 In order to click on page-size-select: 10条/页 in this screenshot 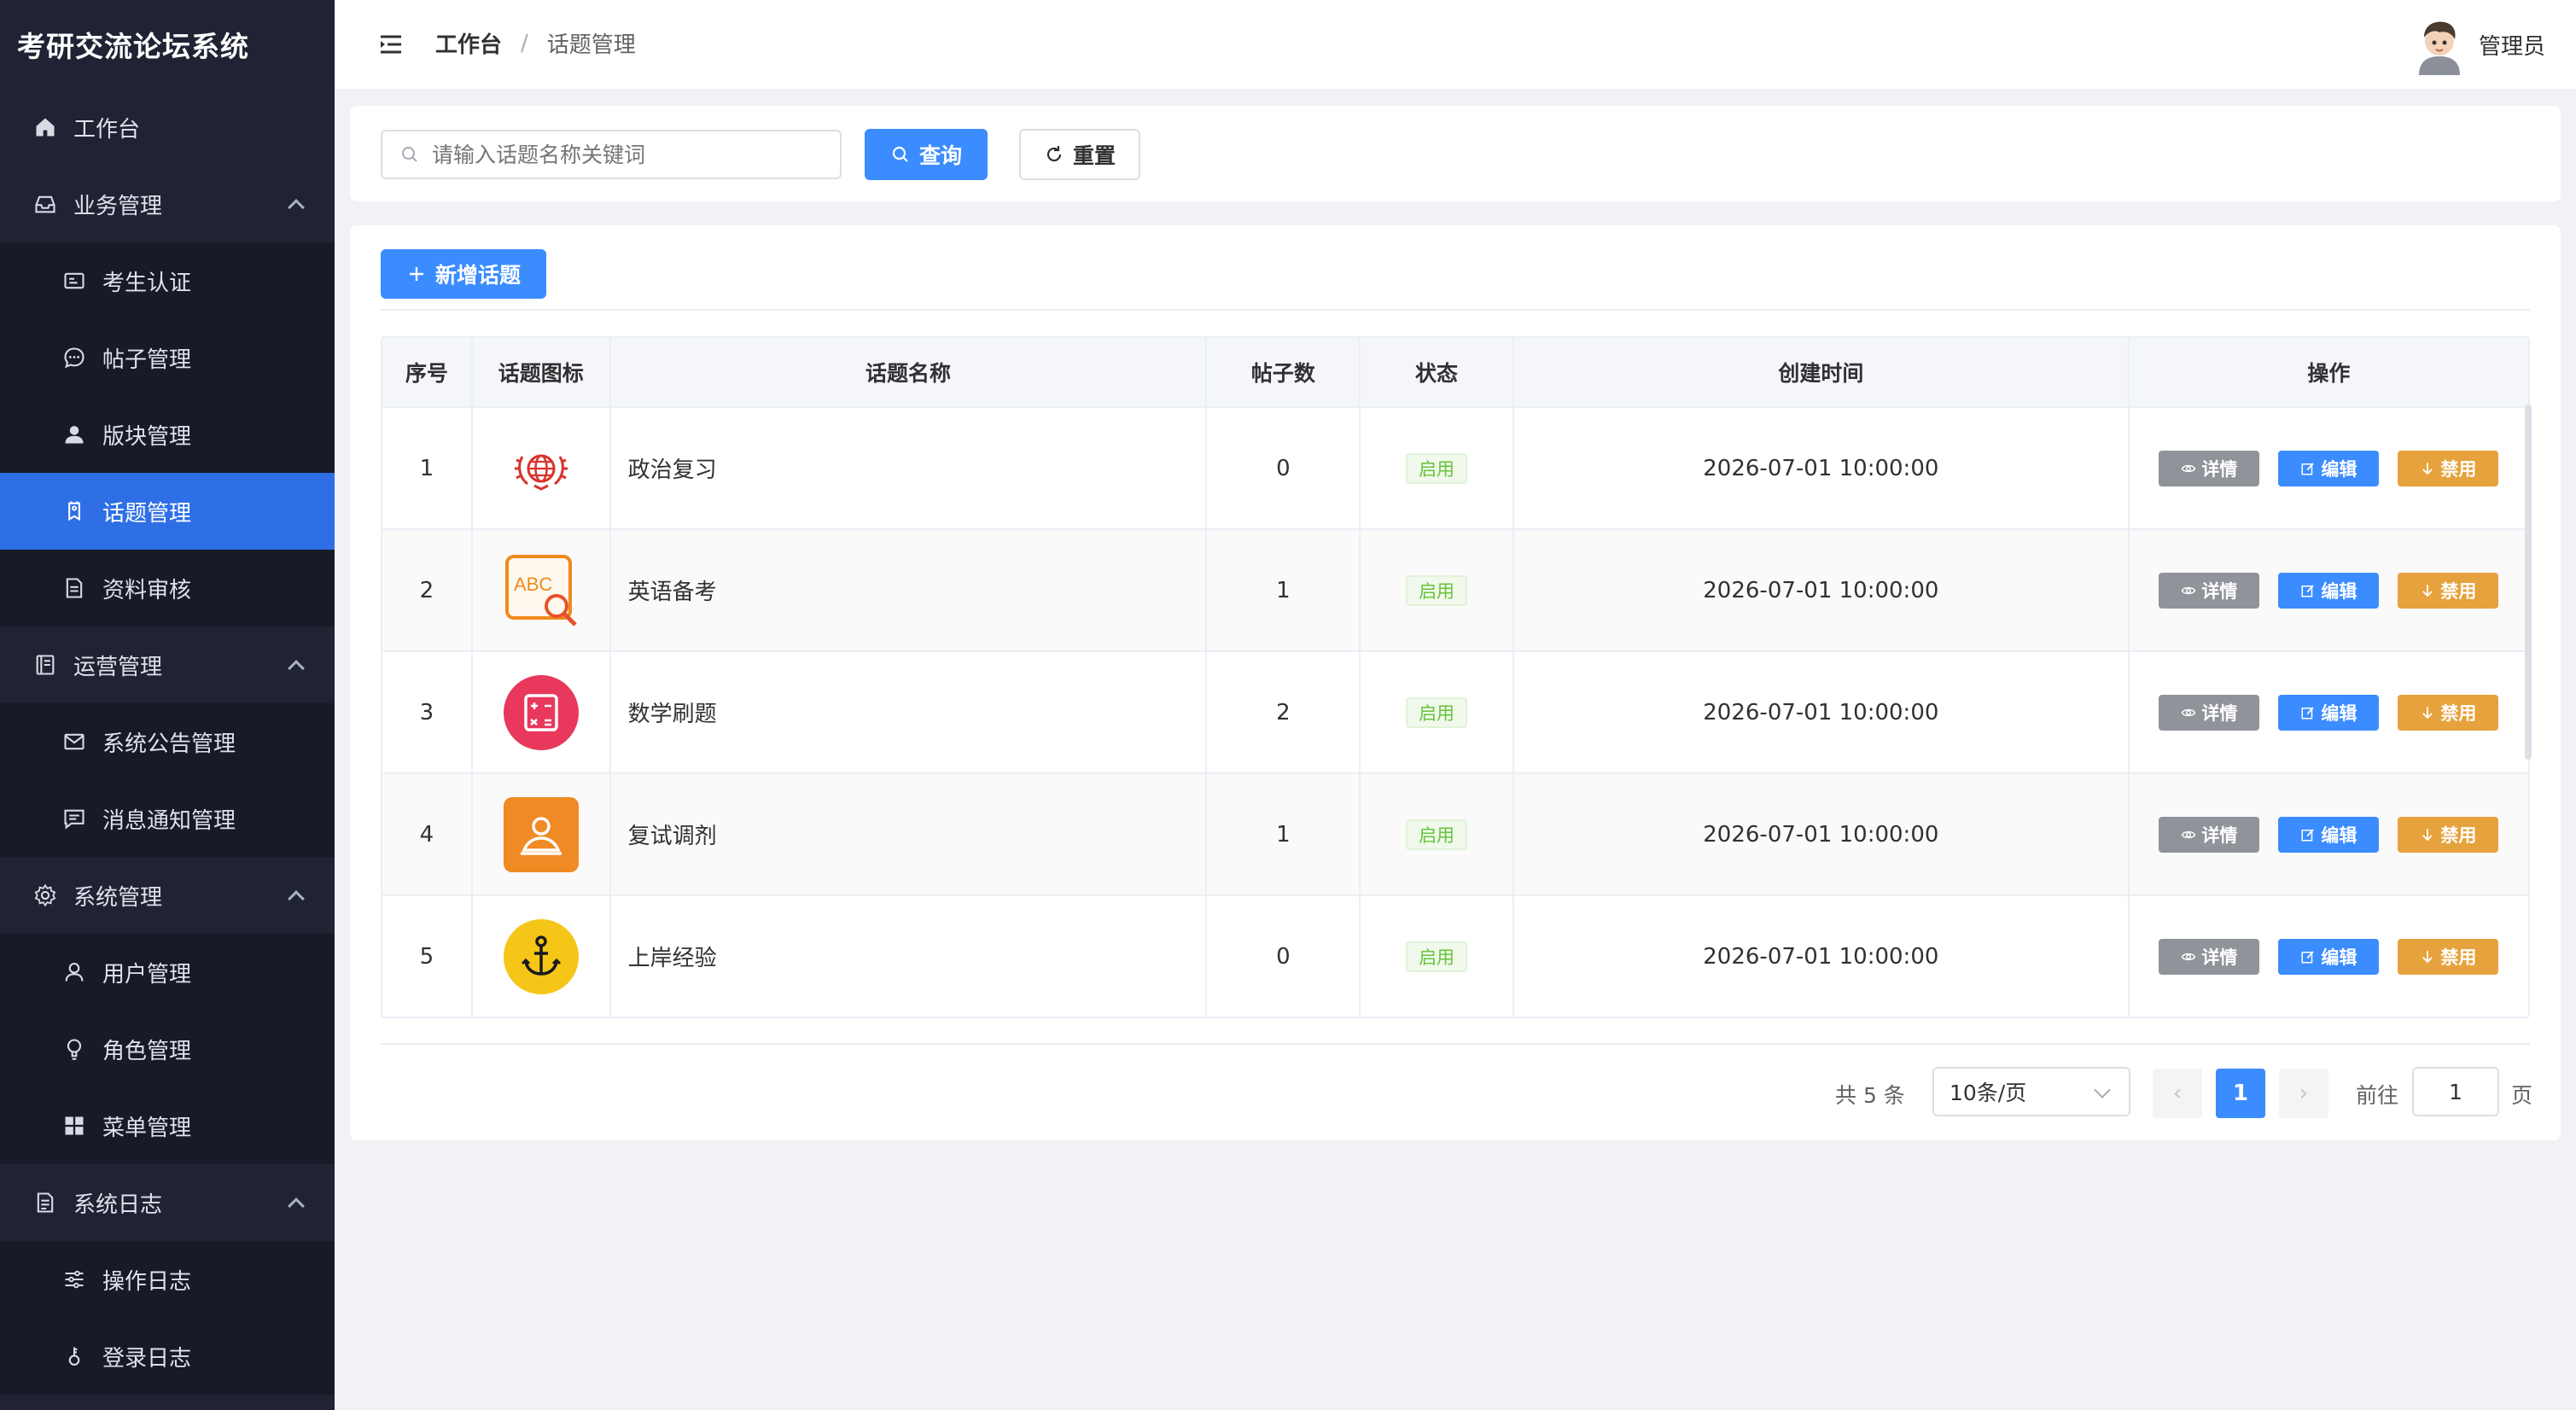, I will do `click(2031, 1091)`.